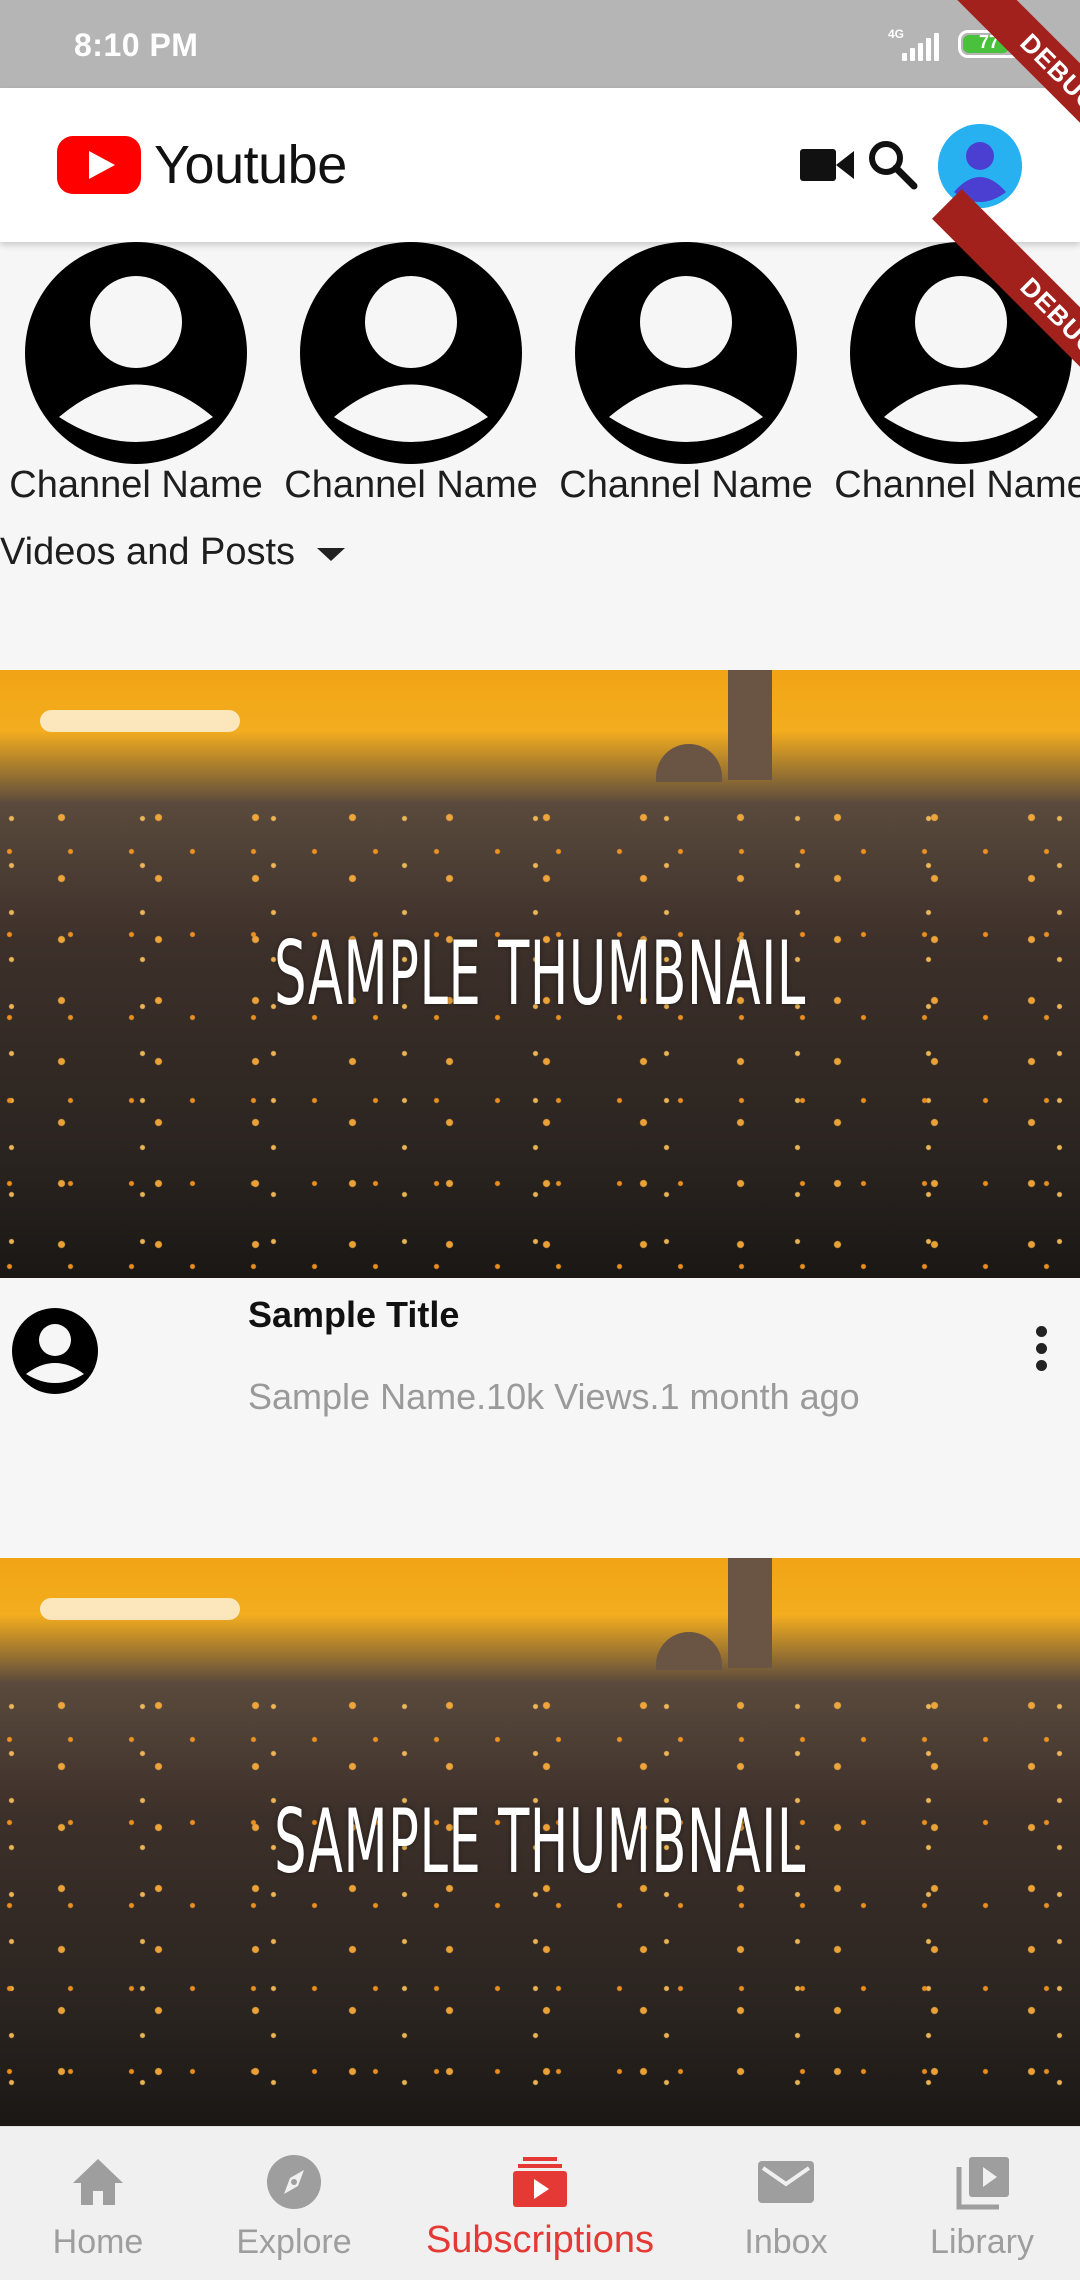 This screenshot has height=2280, width=1080. What do you see at coordinates (892, 164) in the screenshot?
I see `search-icon` at bounding box center [892, 164].